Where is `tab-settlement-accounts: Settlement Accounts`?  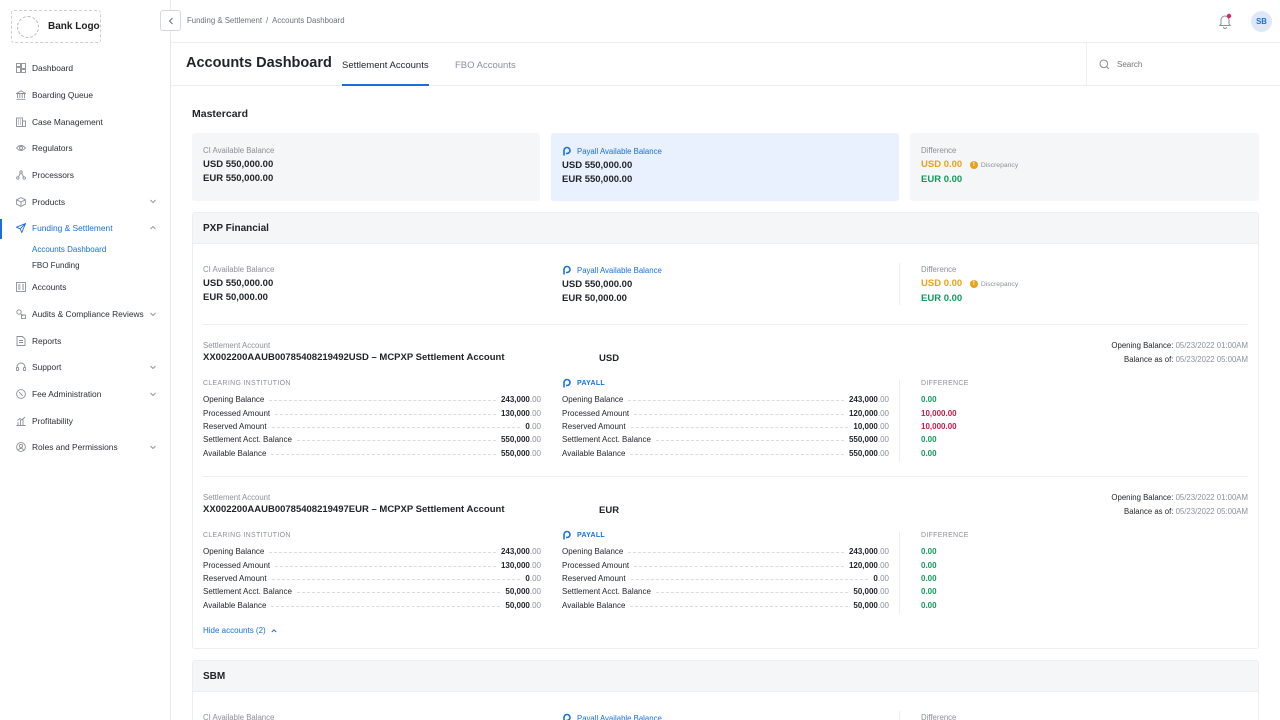 tab-settlement-accounts: Settlement Accounts is located at coordinates (385, 73).